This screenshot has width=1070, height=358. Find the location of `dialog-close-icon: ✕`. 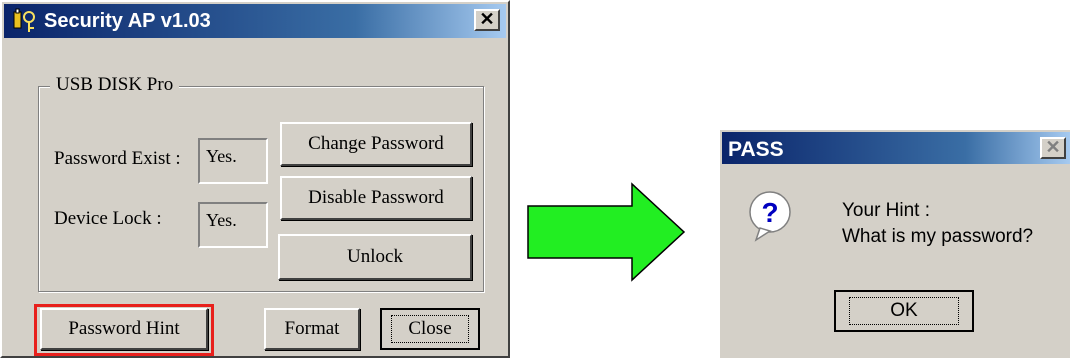

dialog-close-icon: ✕ is located at coordinates (1053, 148).